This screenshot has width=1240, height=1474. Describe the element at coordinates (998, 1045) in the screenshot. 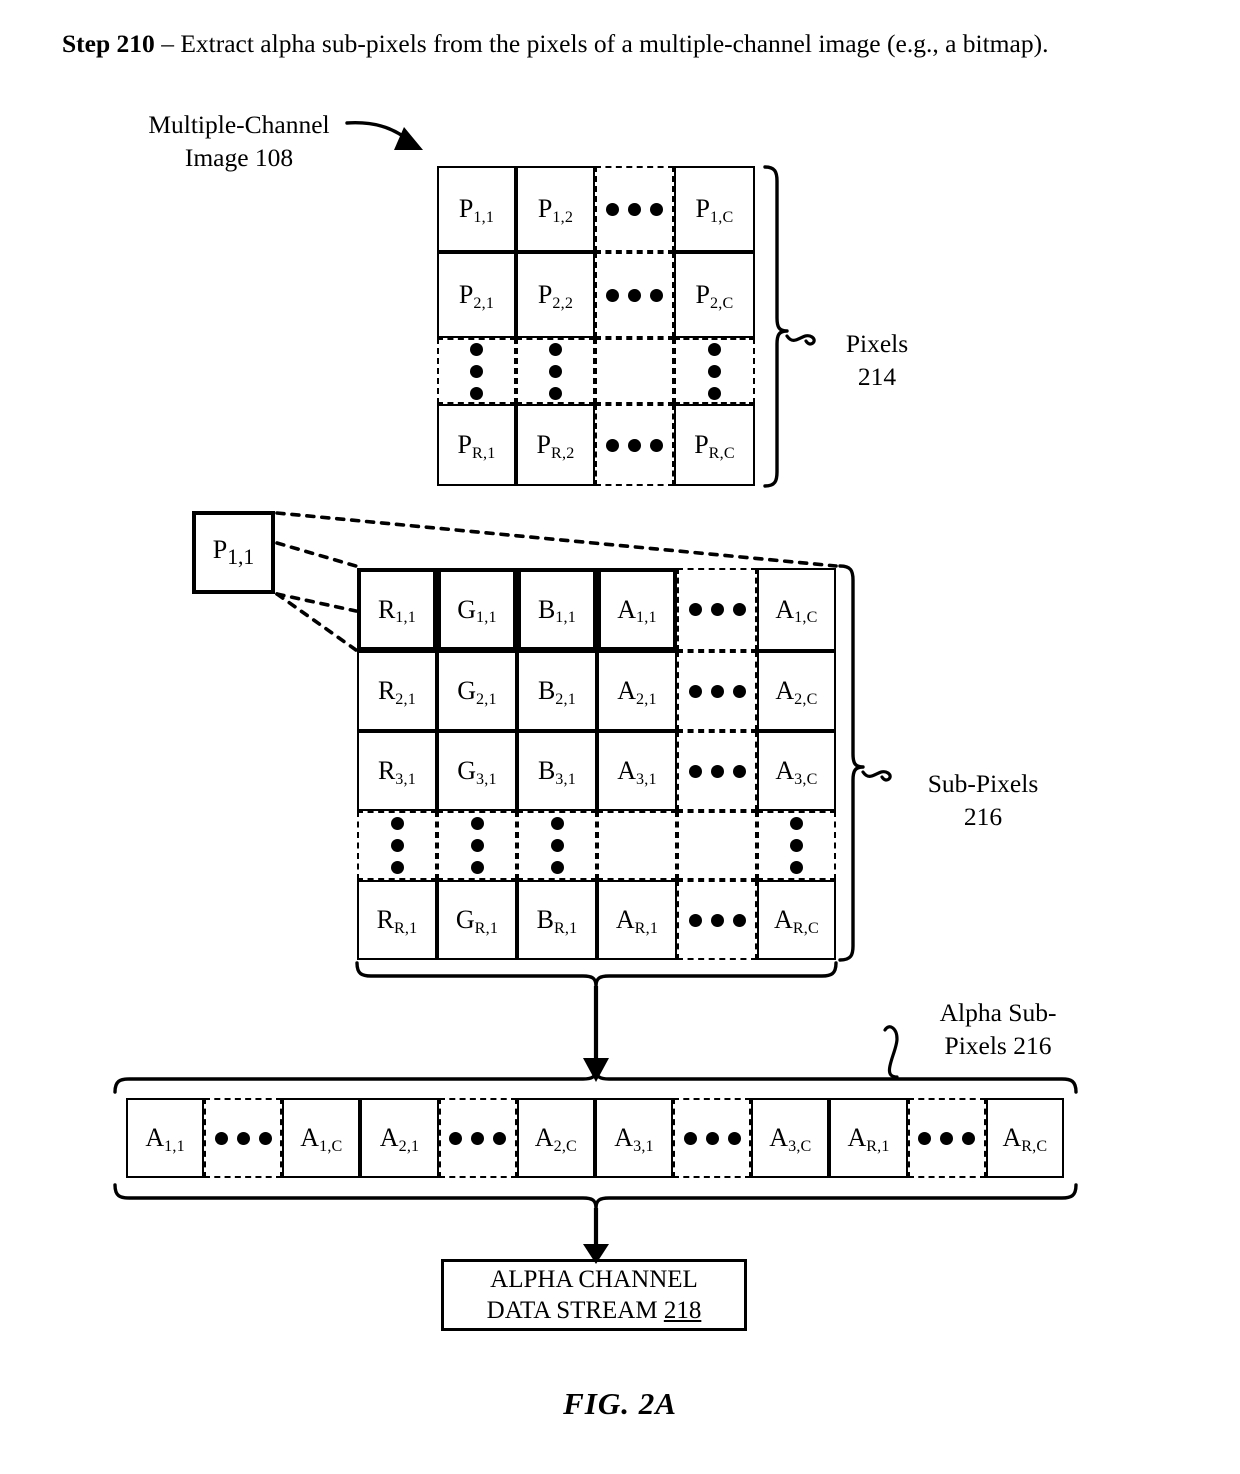

I see `alpha-sub-pixels-216-label-line2: Pixels 216` at that location.